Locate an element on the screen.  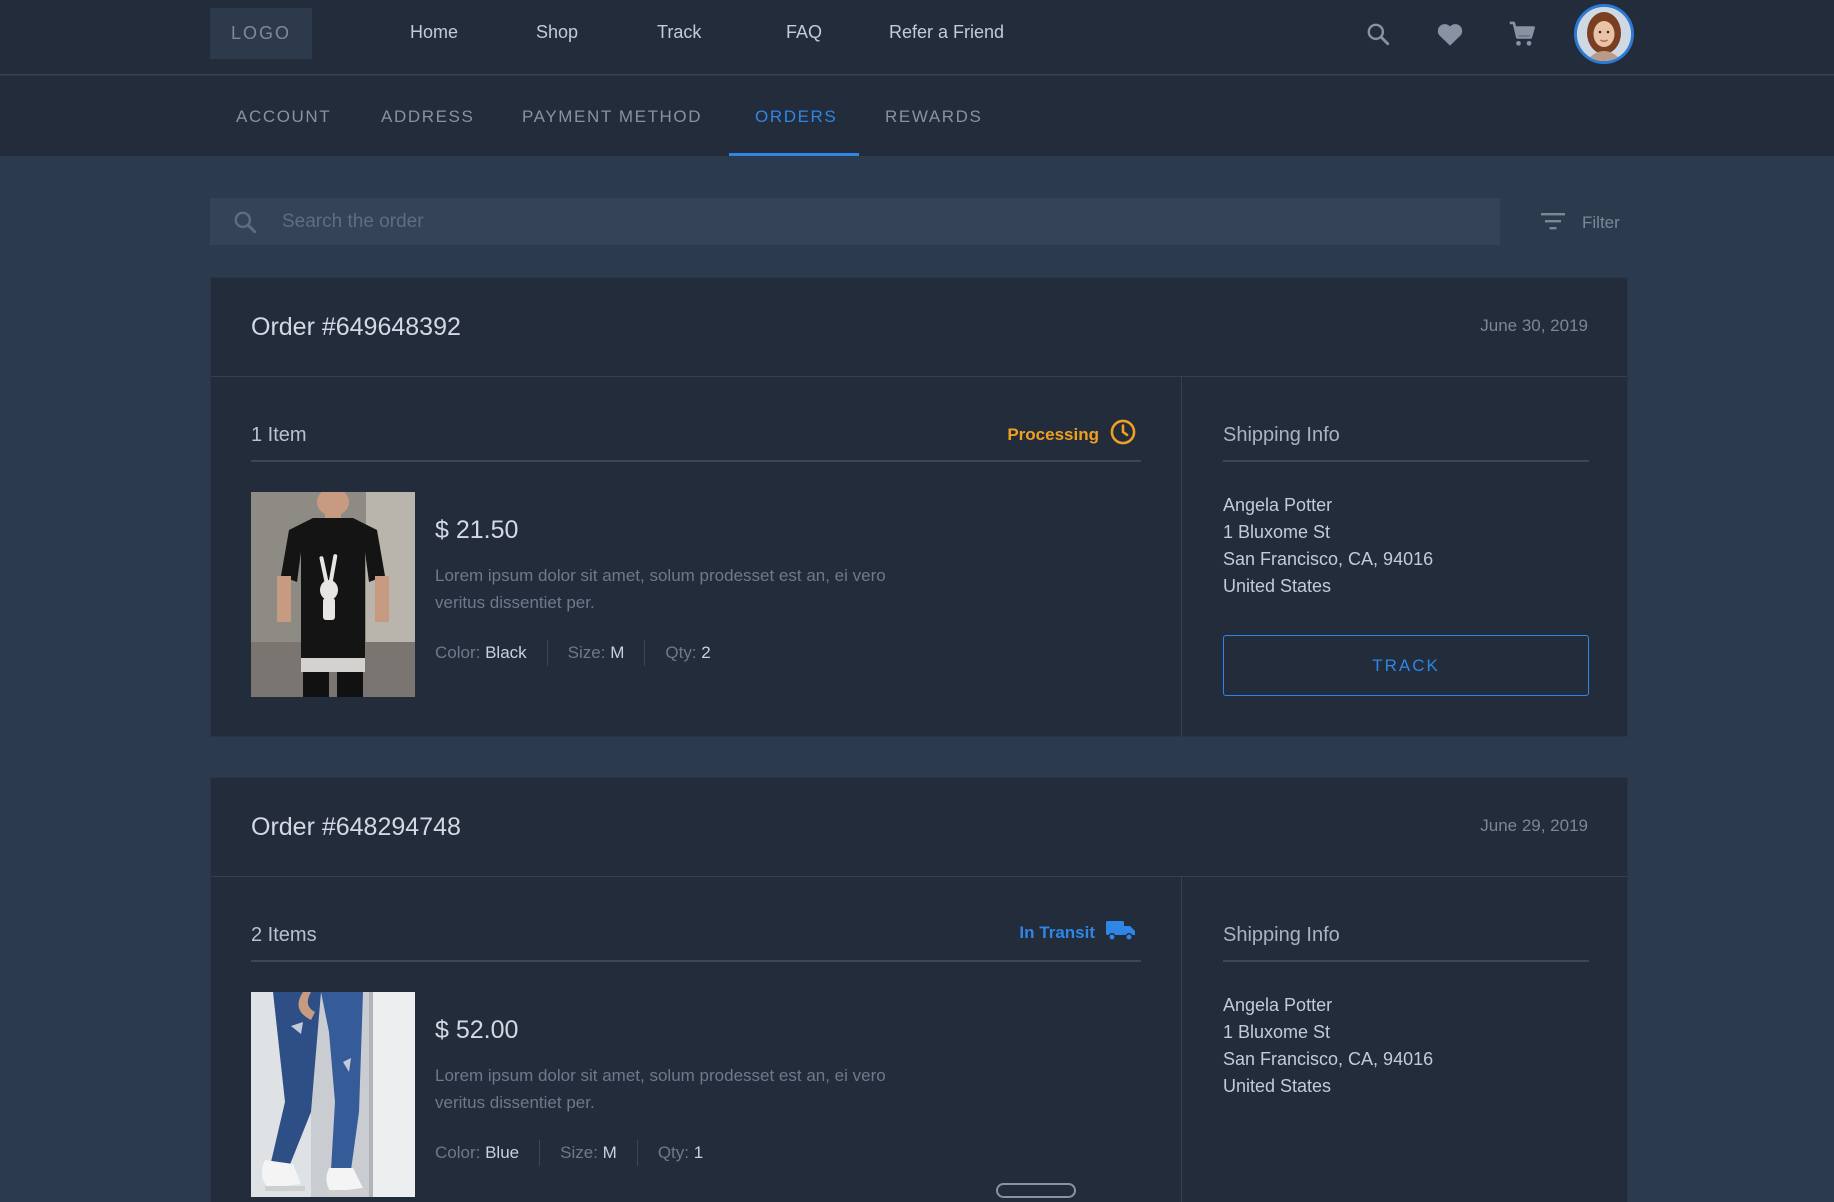
items-count: 2 Items is located at coordinates (284, 935).